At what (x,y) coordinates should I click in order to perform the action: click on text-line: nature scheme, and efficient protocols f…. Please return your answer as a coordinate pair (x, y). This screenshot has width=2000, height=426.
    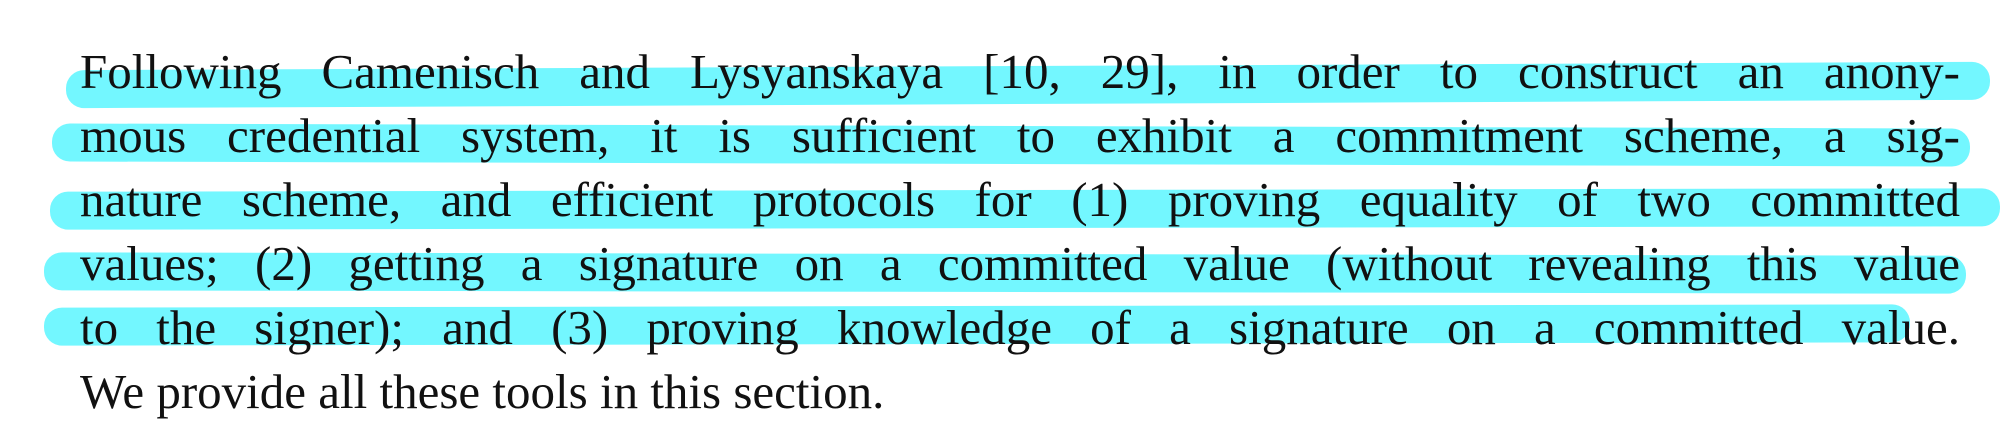
    Looking at the image, I should click on (1020, 199).